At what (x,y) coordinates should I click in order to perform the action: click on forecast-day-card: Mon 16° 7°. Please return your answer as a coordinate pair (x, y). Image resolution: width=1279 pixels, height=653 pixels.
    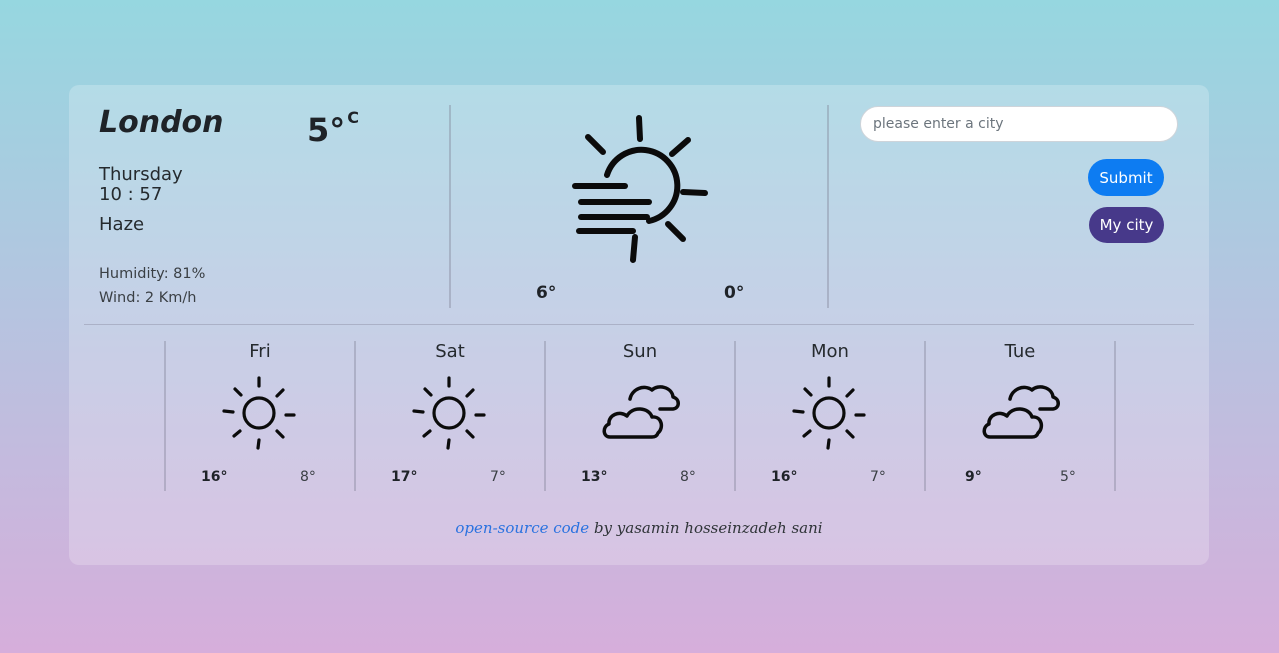
    Looking at the image, I should click on (830, 416).